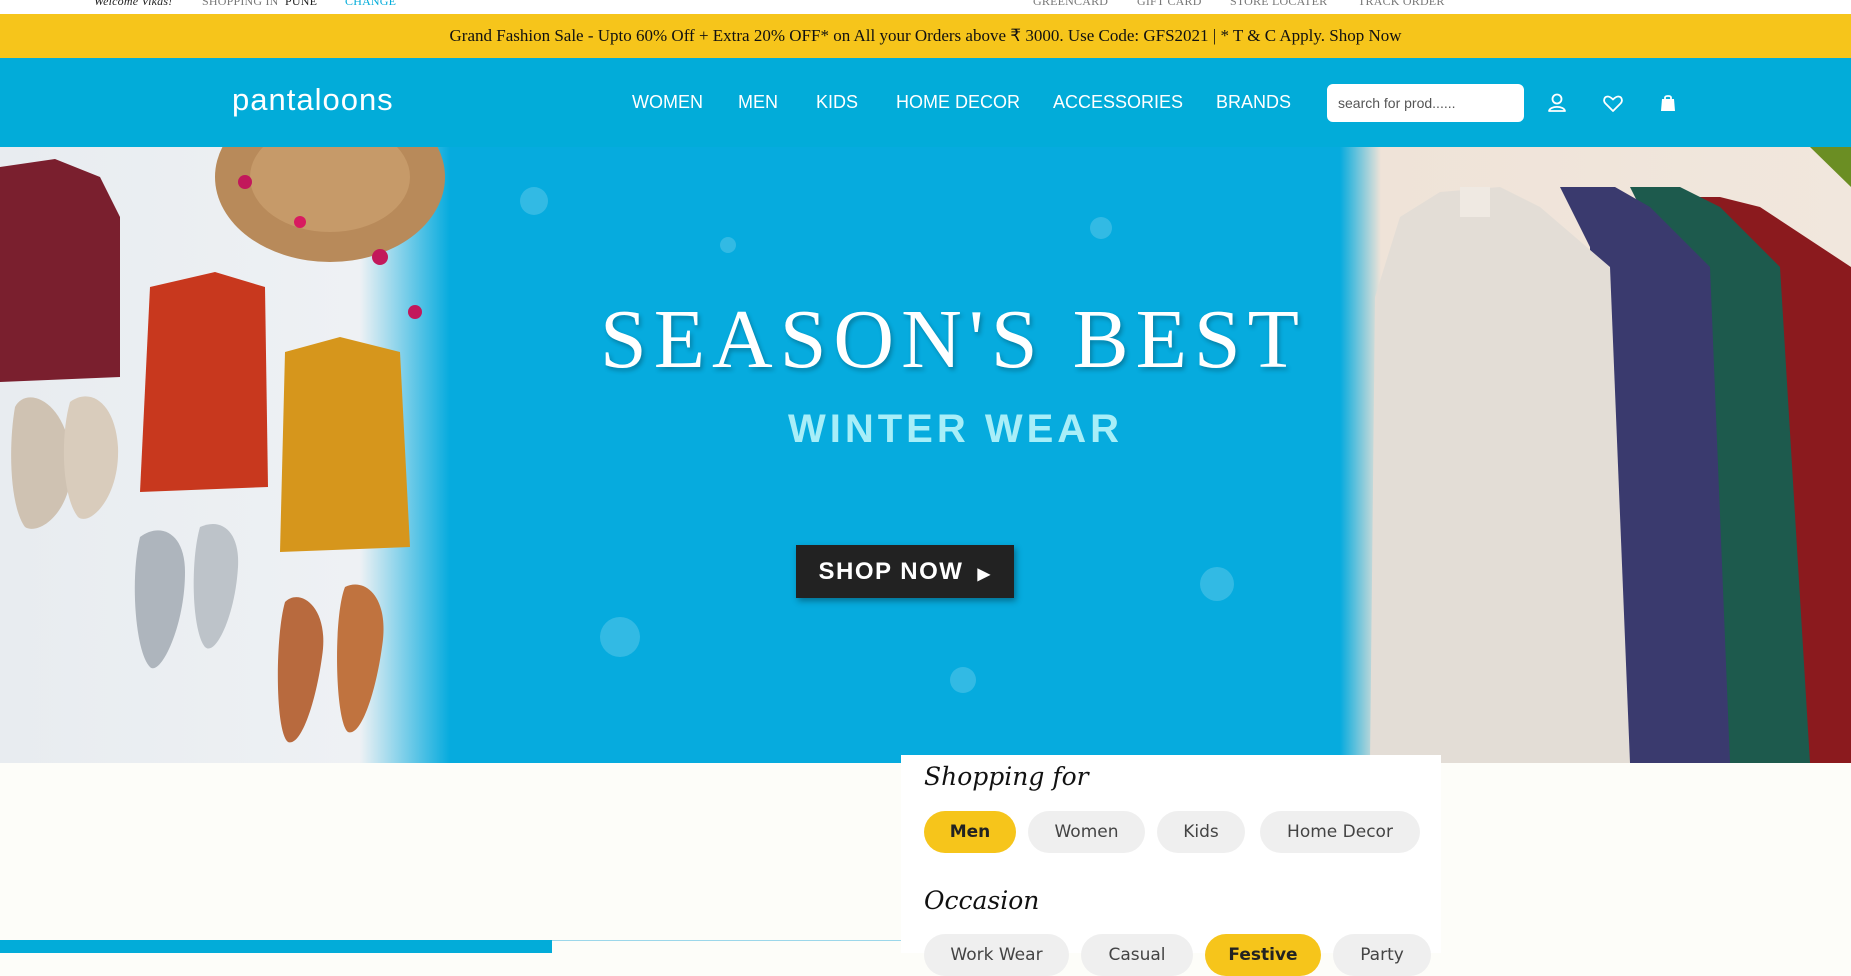 The height and width of the screenshot is (976, 1851). I want to click on track-order-link: TRACK ORDER, so click(1401, 4).